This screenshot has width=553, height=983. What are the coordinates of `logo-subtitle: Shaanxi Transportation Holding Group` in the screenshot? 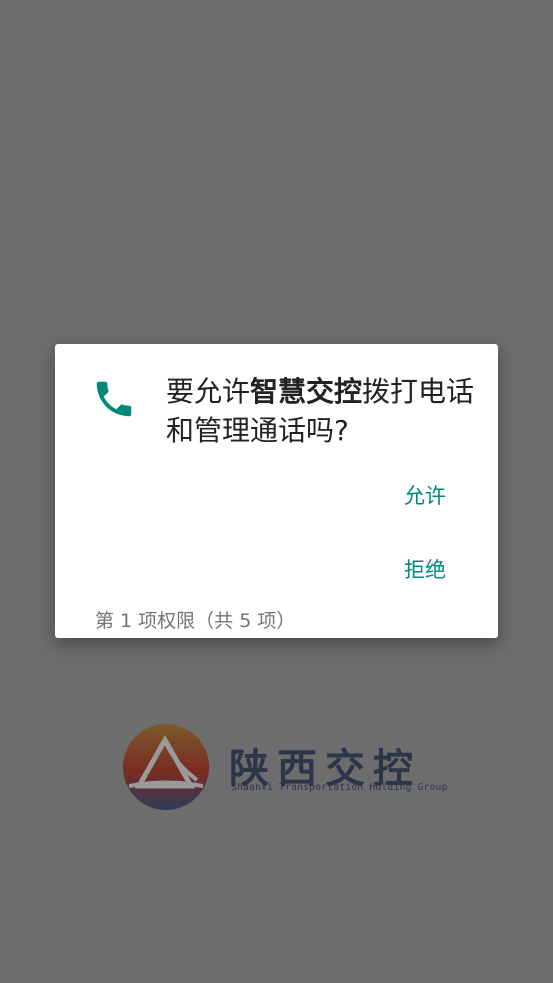 It's located at (339, 787).